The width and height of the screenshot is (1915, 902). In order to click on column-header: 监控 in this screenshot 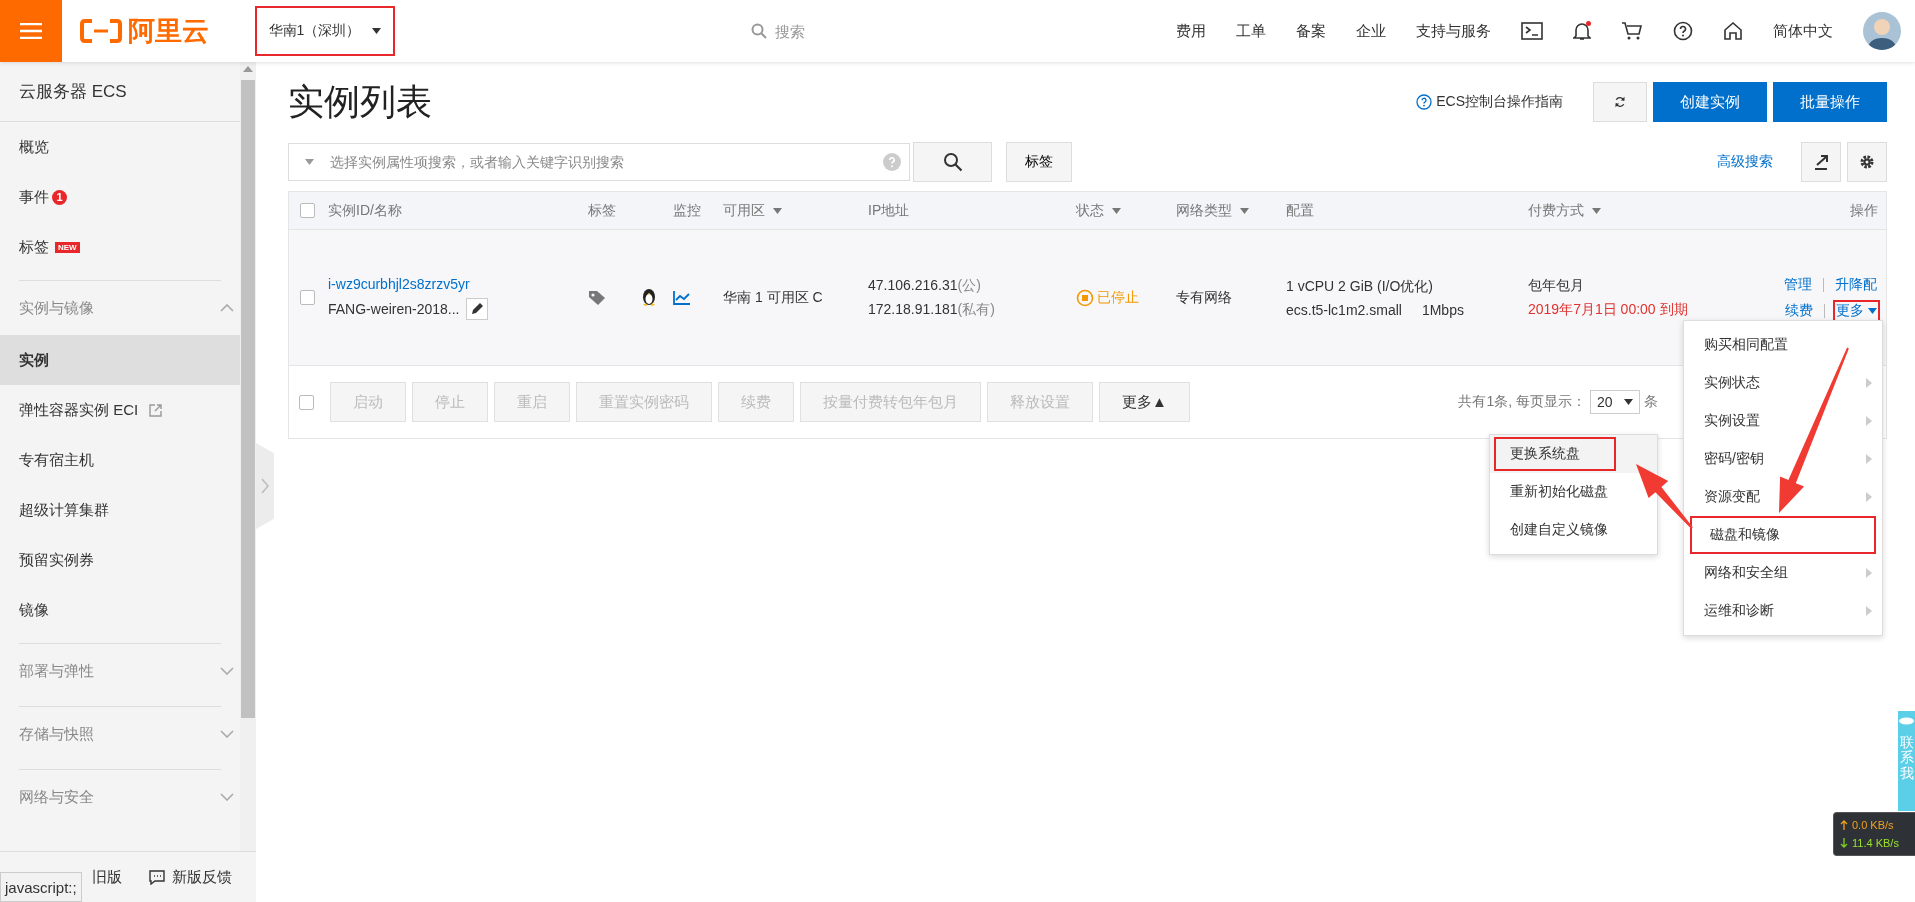, I will do `click(687, 210)`.